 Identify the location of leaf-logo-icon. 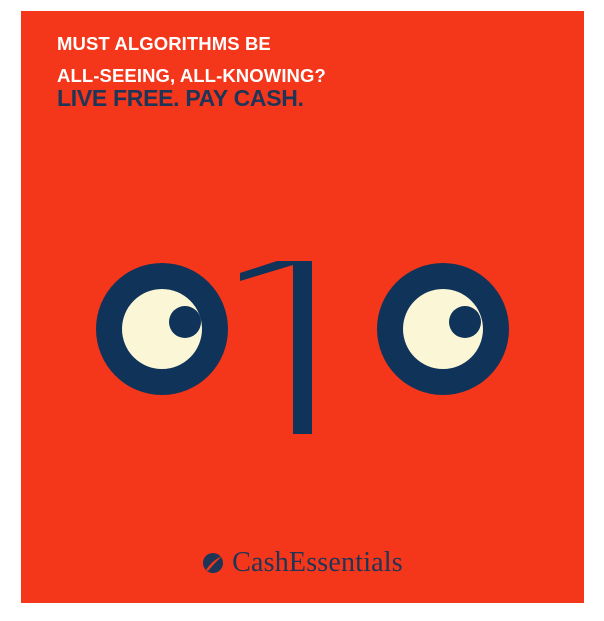
(213, 563).